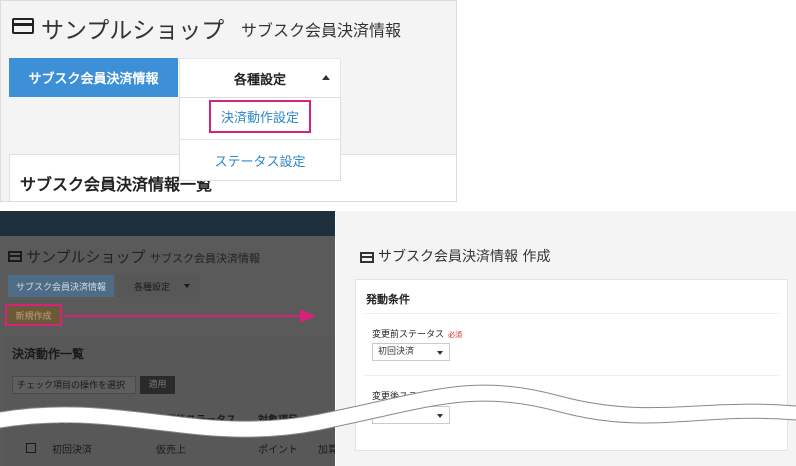  Describe the element at coordinates (72, 450) in the screenshot. I see `table-cell: 初回決済` at that location.